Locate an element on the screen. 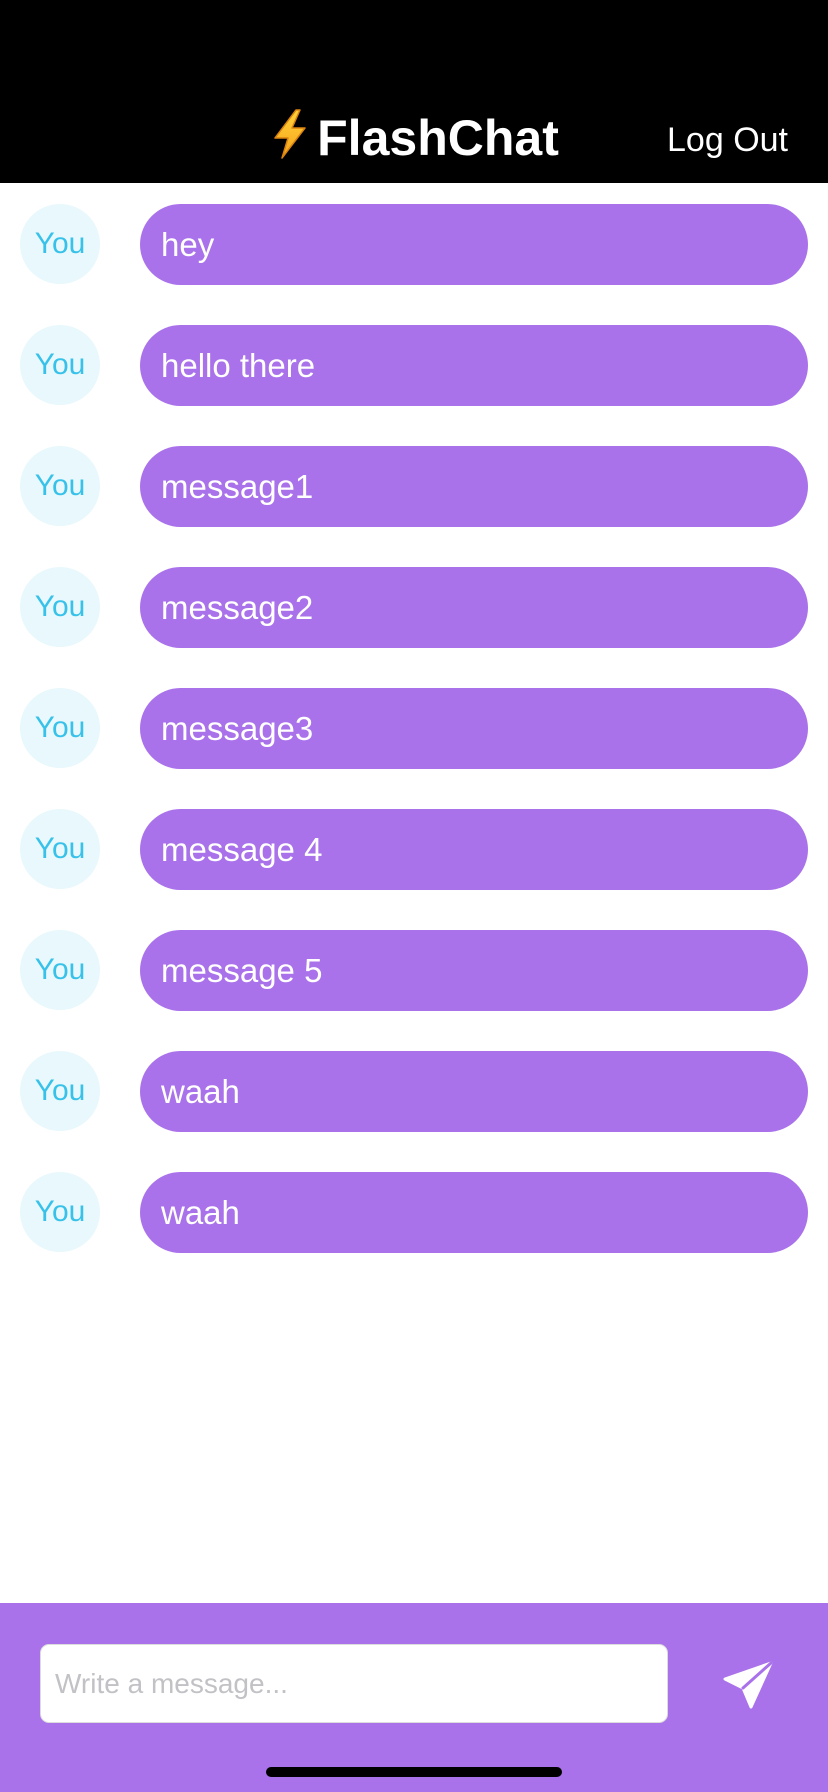 This screenshot has width=828, height=1792. message-bubble: message1 is located at coordinates (474, 486).